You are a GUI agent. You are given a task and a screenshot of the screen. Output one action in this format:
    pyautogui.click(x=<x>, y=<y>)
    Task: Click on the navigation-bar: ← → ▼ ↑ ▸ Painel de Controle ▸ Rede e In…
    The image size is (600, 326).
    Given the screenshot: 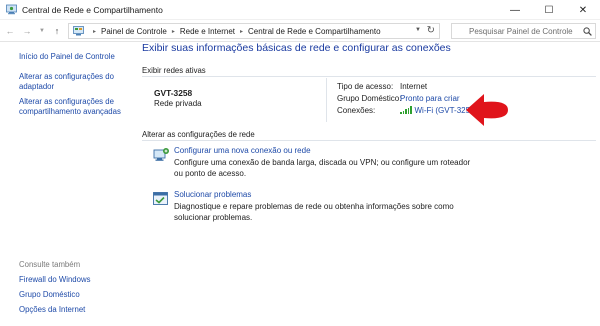 What is the action you would take?
    pyautogui.click(x=300, y=31)
    